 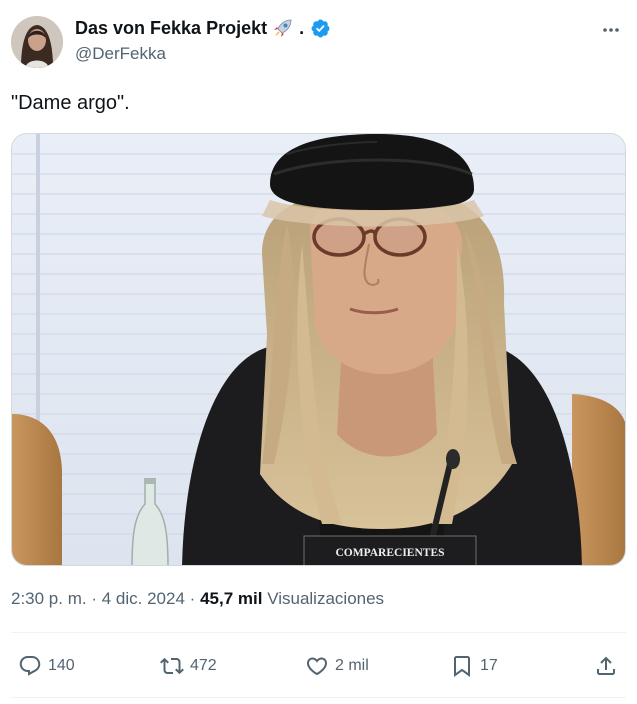 I want to click on share-button, so click(x=606, y=666).